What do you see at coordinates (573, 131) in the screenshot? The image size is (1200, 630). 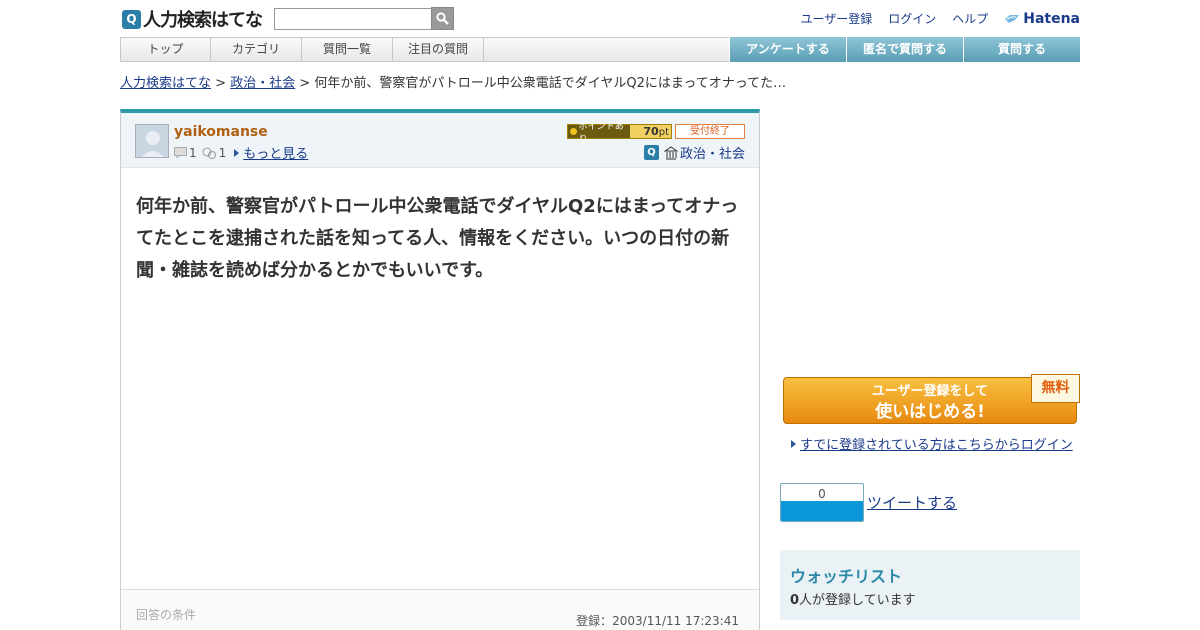 I see `coin-icon` at bounding box center [573, 131].